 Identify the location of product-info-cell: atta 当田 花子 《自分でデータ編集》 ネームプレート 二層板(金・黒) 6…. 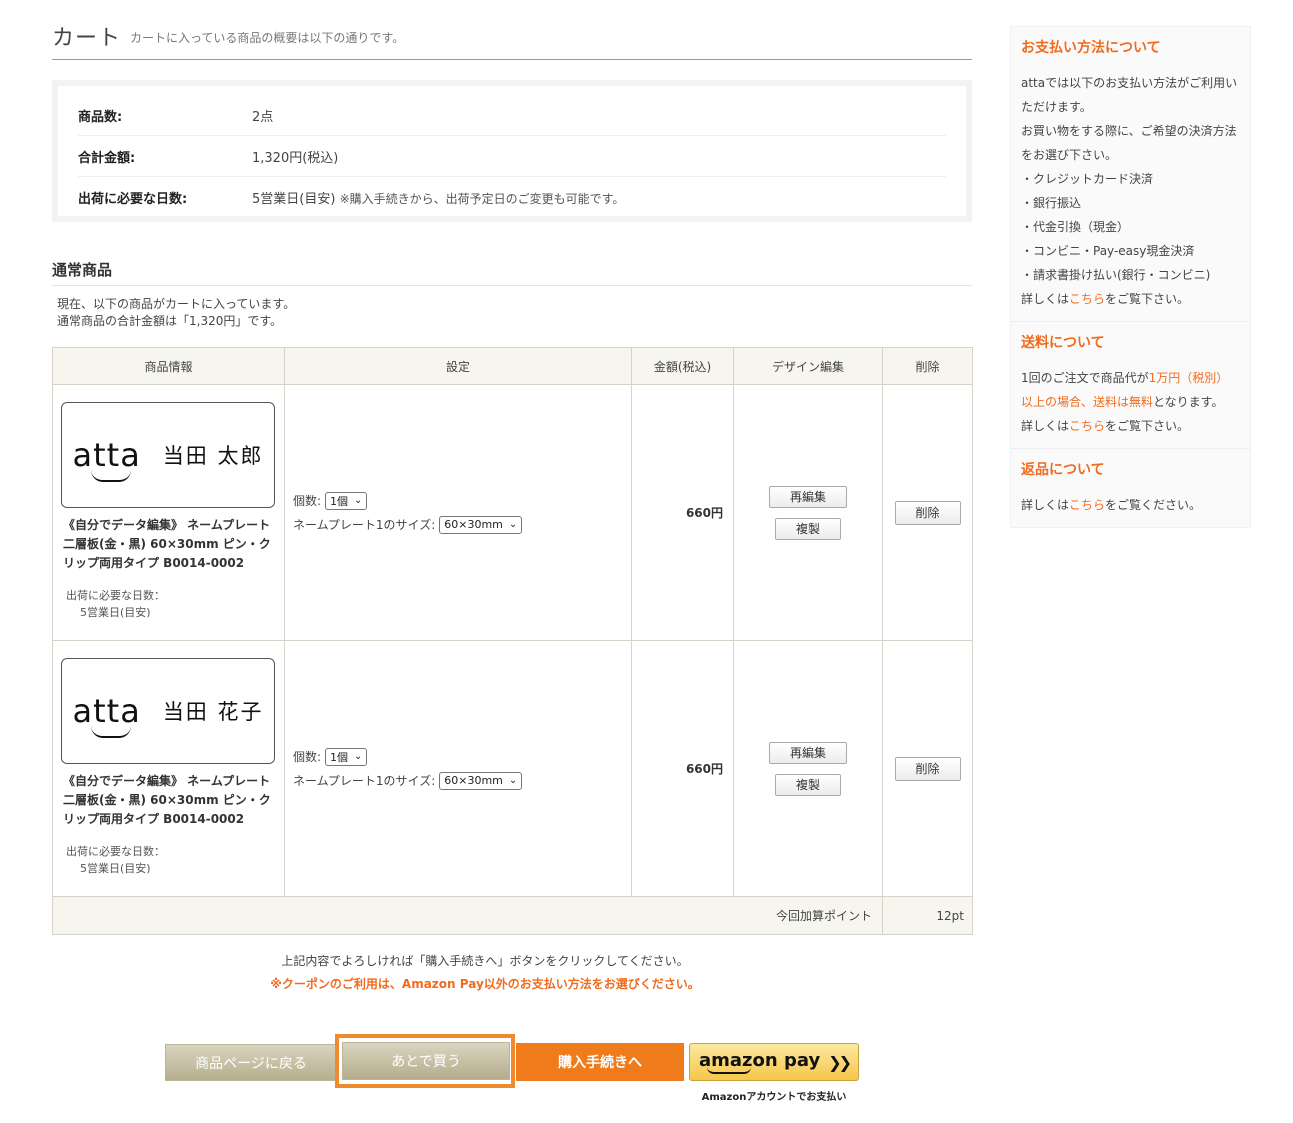
(168, 768).